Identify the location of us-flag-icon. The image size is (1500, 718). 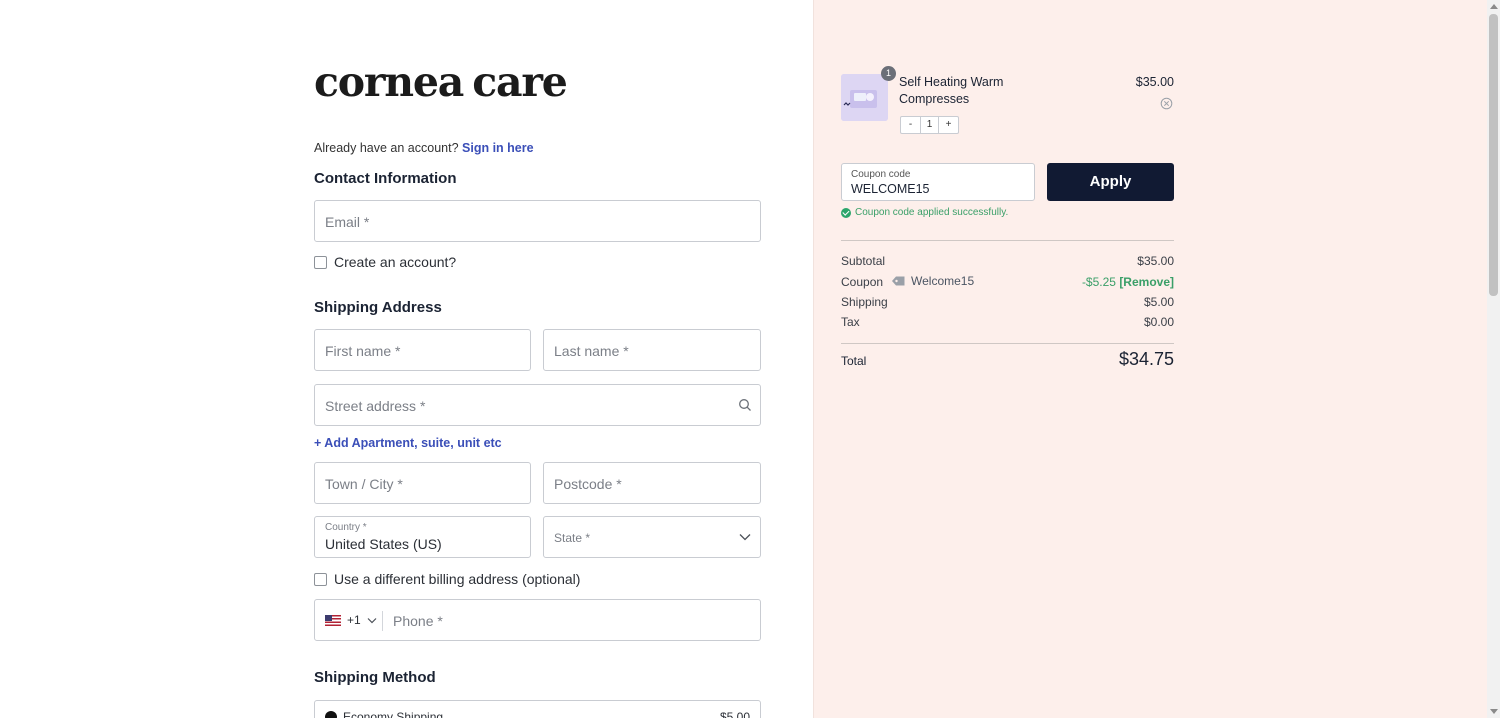
(333, 620).